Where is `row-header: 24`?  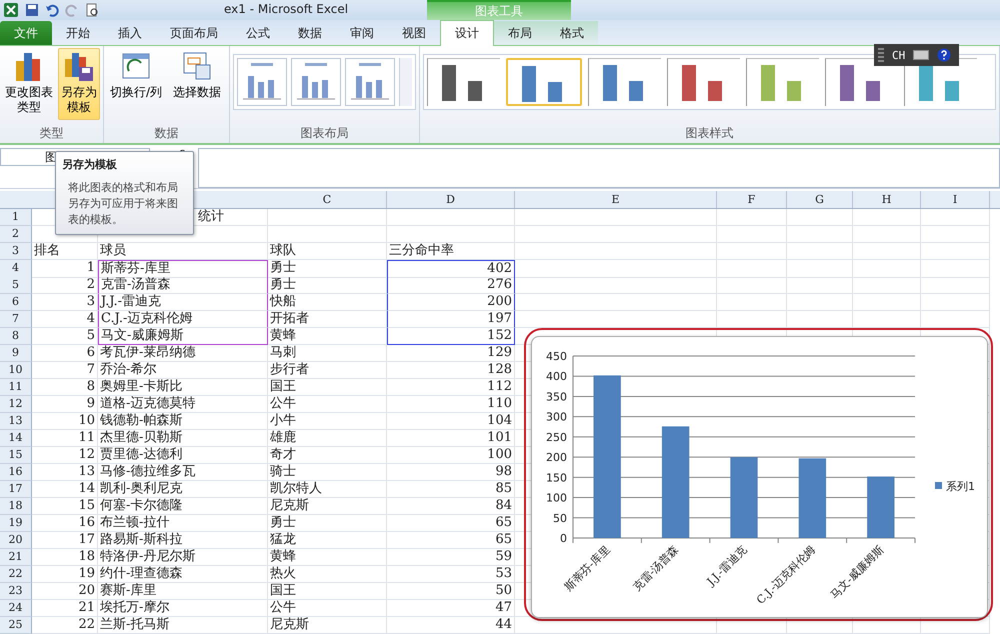
row-header: 24 is located at coordinates (16, 608).